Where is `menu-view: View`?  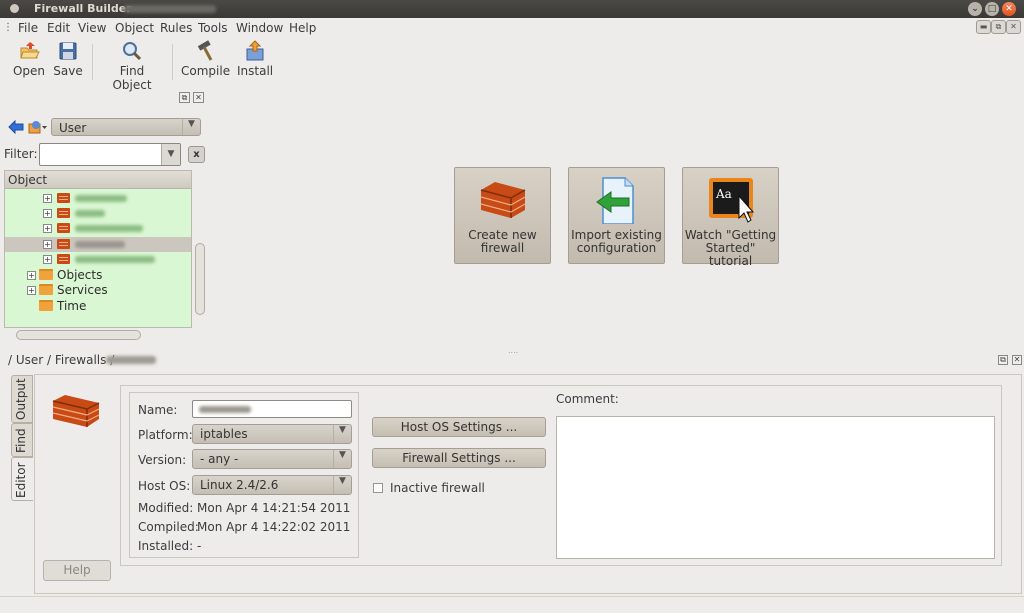 menu-view: View is located at coordinates (92, 28).